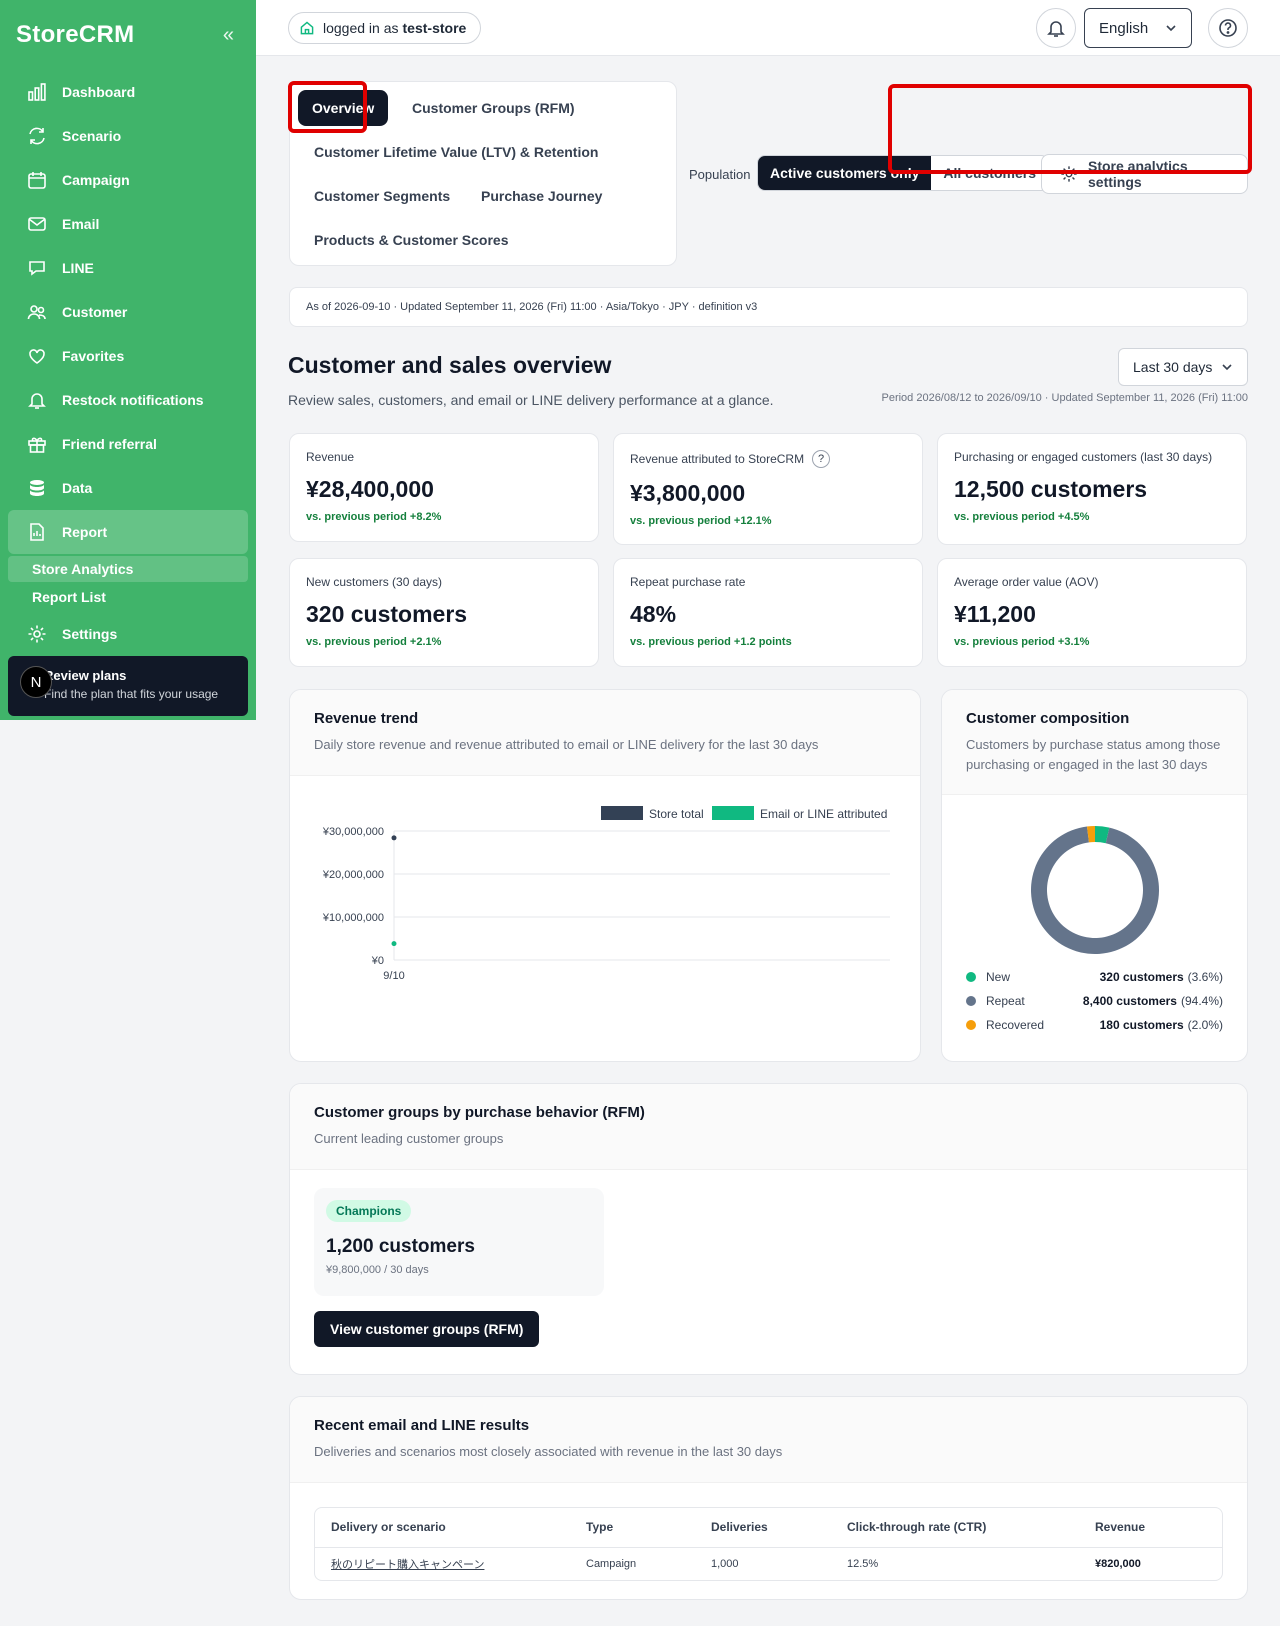 This screenshot has width=1280, height=1626. I want to click on donut-slice-repeat, so click(1095, 890).